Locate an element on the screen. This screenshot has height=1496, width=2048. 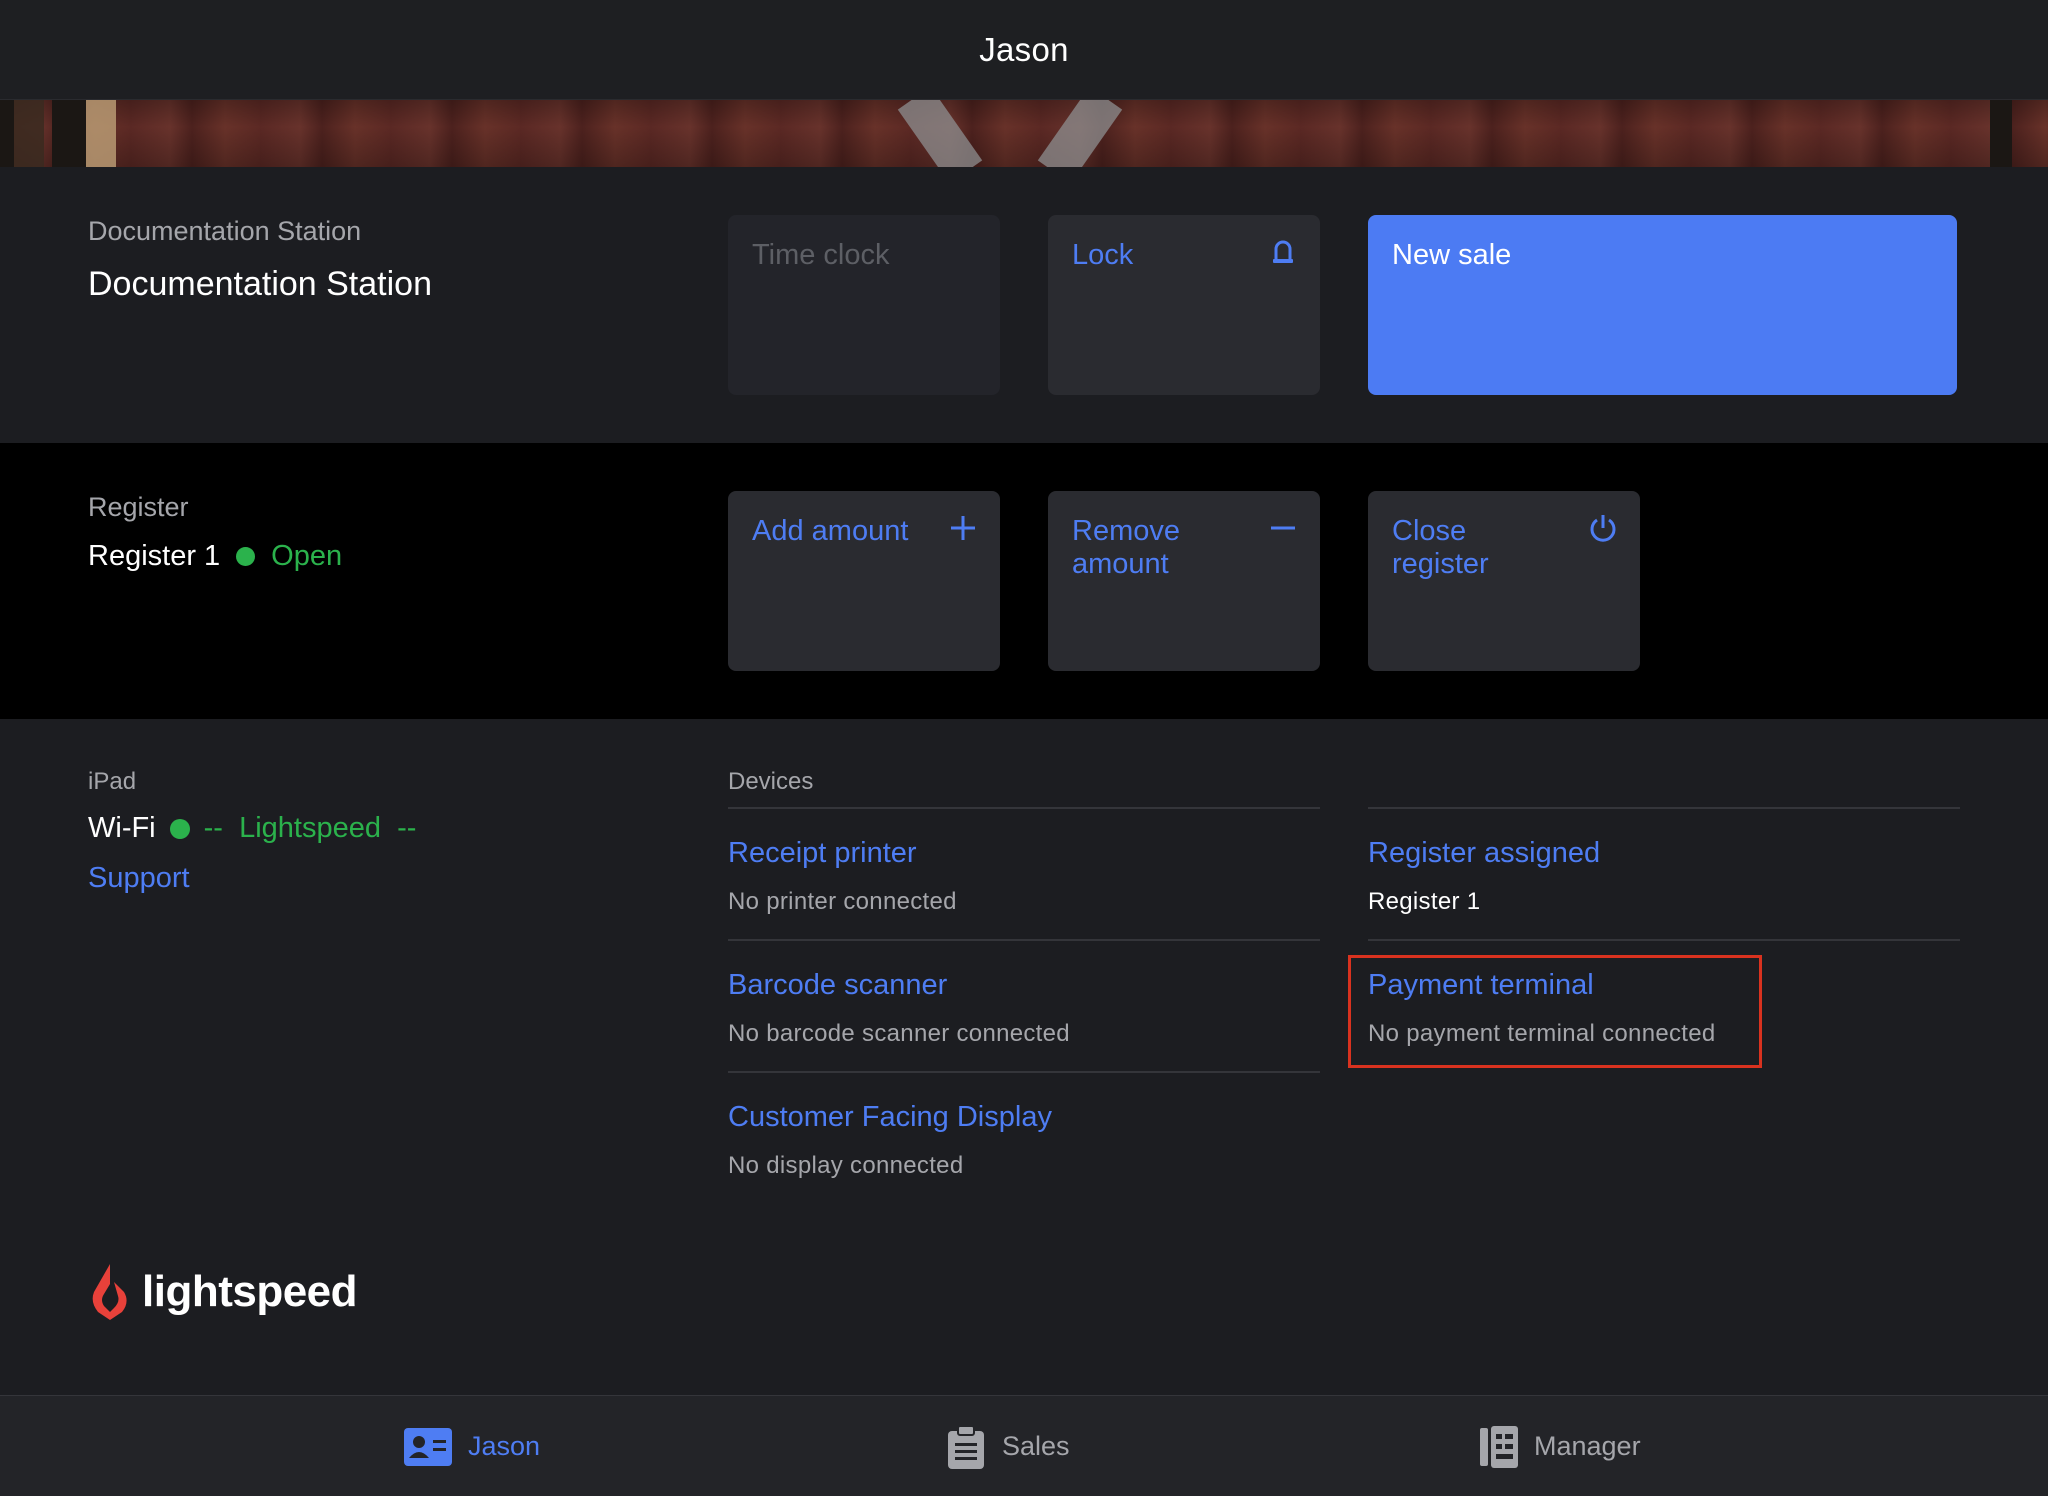
add-amount-button: Add amount is located at coordinates (864, 581).